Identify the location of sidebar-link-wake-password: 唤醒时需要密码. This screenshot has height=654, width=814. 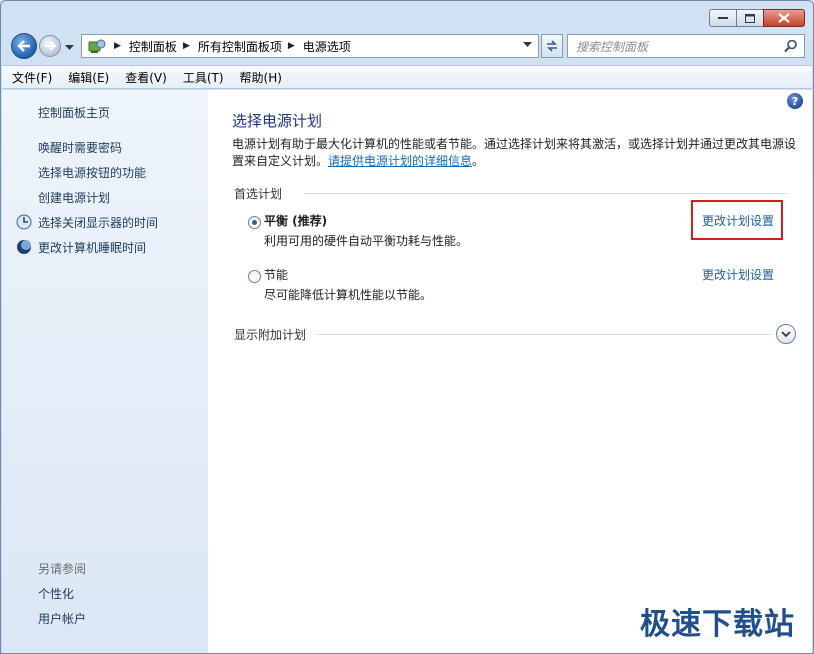
(80, 147).